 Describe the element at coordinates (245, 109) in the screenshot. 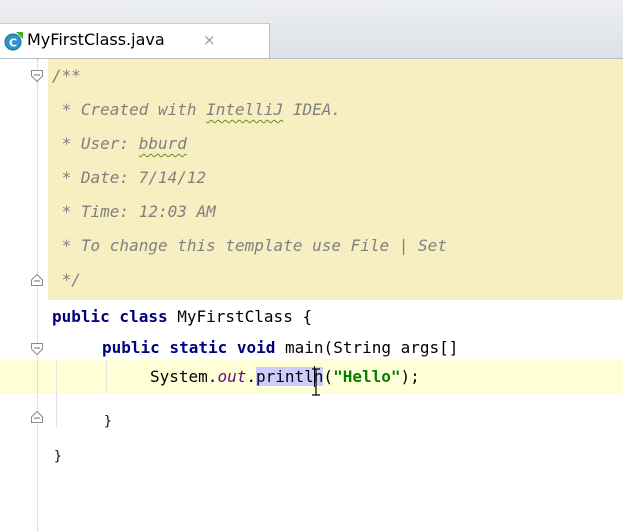

I see `spelling-typo: IntelliJ` at that location.